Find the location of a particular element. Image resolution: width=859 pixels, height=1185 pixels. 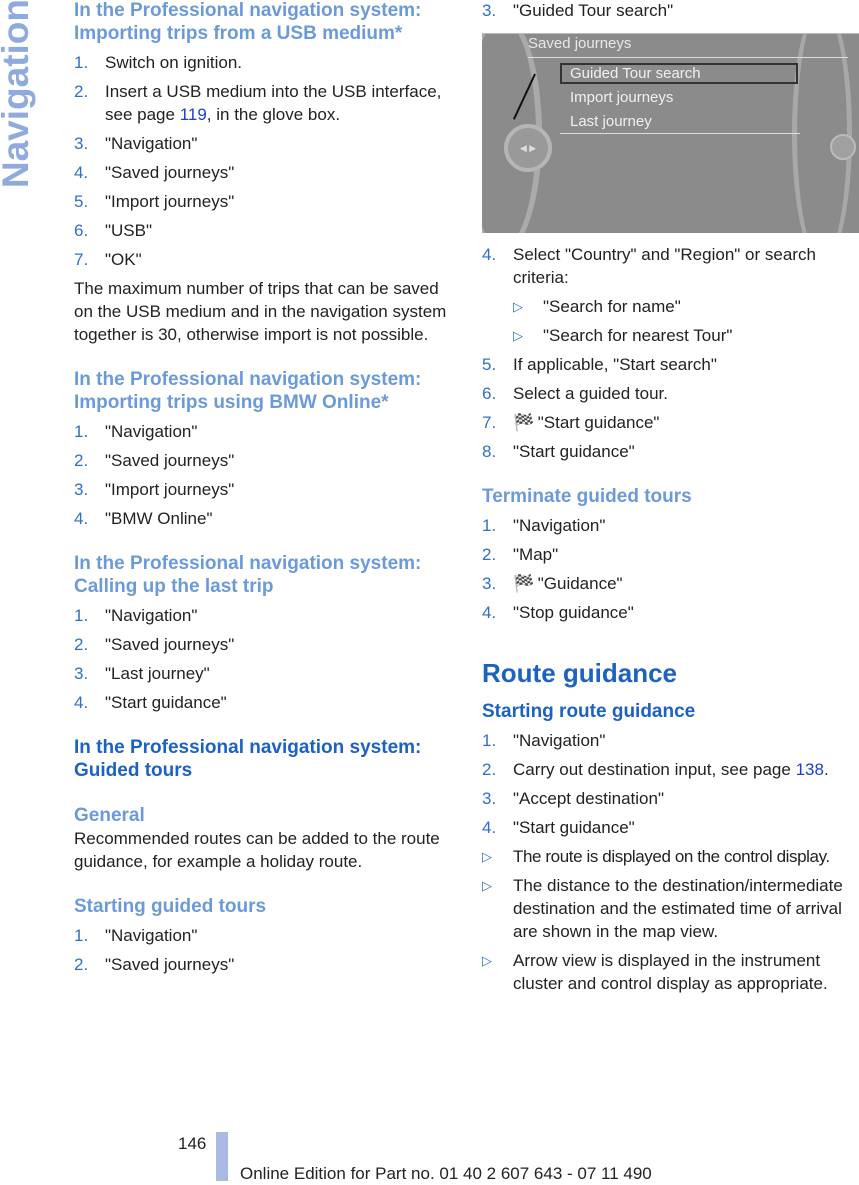

list-item: 3. 🏁 "Guidance" is located at coordinates (552, 583).